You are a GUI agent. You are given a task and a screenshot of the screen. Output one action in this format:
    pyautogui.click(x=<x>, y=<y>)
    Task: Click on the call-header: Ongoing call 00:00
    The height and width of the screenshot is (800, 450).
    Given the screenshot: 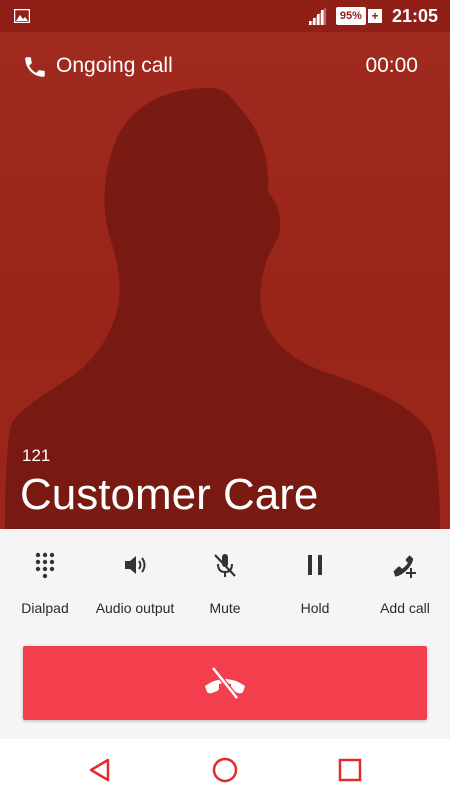 What is the action you would take?
    pyautogui.click(x=225, y=66)
    